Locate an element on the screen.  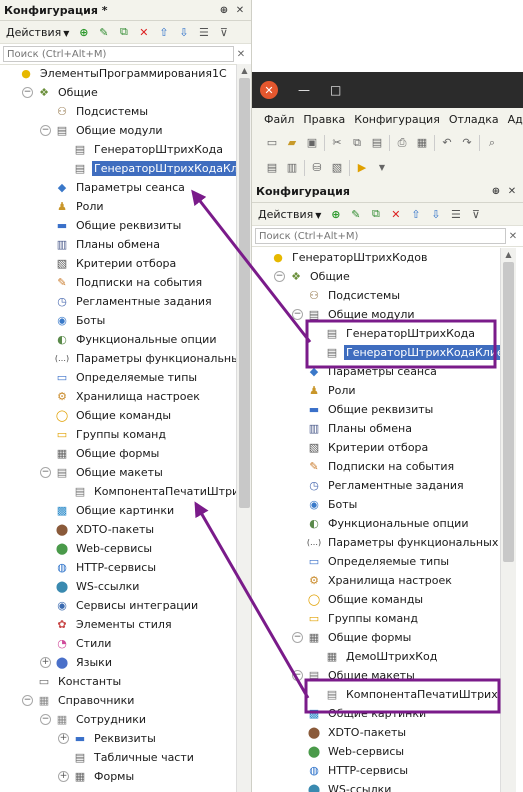
tree-item: − ❖ Общие is located at coordinates (376, 276).